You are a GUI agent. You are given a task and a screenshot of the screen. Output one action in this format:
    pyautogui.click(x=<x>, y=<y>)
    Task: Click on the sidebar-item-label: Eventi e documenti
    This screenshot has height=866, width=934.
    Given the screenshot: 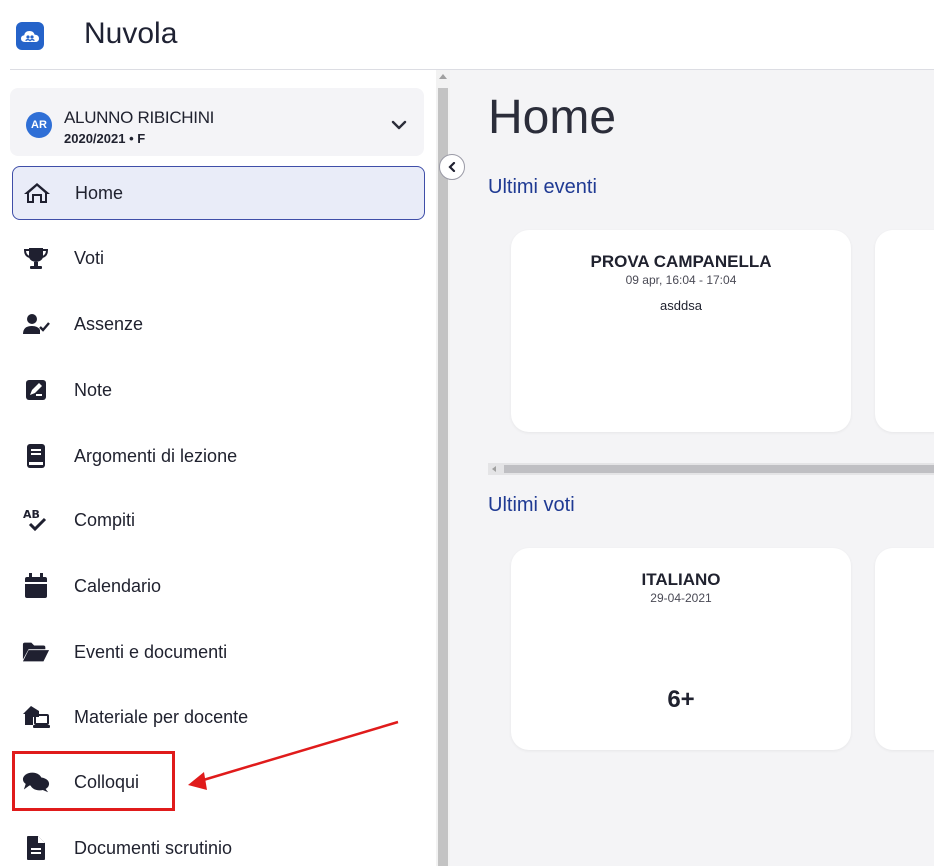 What is the action you would take?
    pyautogui.click(x=151, y=651)
    